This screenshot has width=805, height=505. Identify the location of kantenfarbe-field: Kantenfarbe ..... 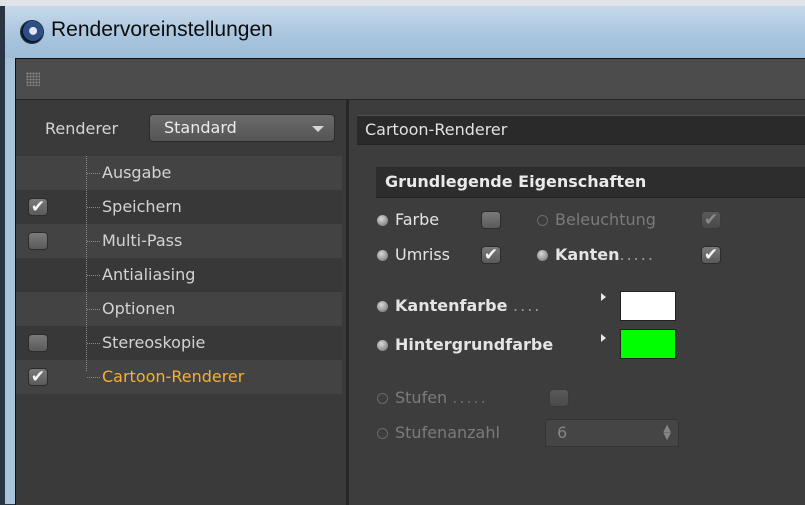
(477, 308).